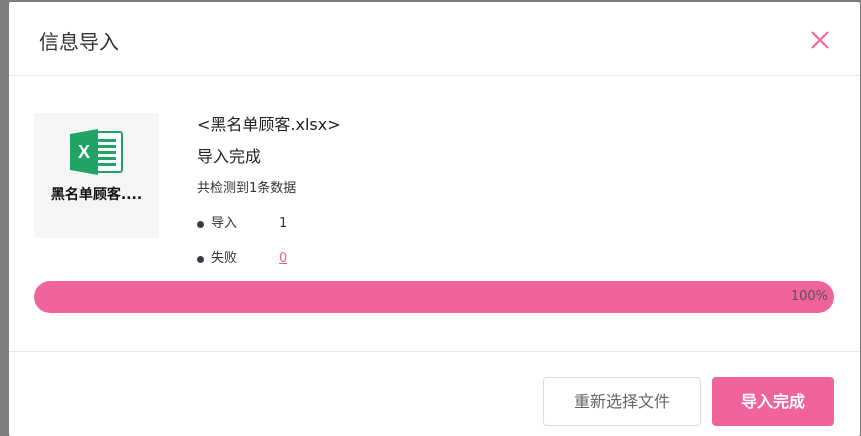 This screenshot has height=436, width=861. What do you see at coordinates (434, 351) in the screenshot?
I see `footer-divider` at bounding box center [434, 351].